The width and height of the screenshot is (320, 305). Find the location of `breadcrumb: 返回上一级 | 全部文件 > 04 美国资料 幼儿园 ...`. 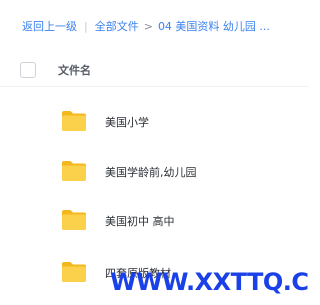

breadcrumb: 返回上一级 | 全部文件 > 04 美国资料 幼儿园 ... is located at coordinates (146, 26).